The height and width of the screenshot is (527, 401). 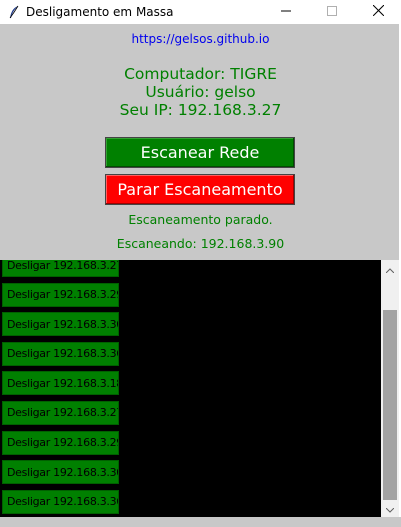 I want to click on chevron-down-icon, so click(x=390, y=509).